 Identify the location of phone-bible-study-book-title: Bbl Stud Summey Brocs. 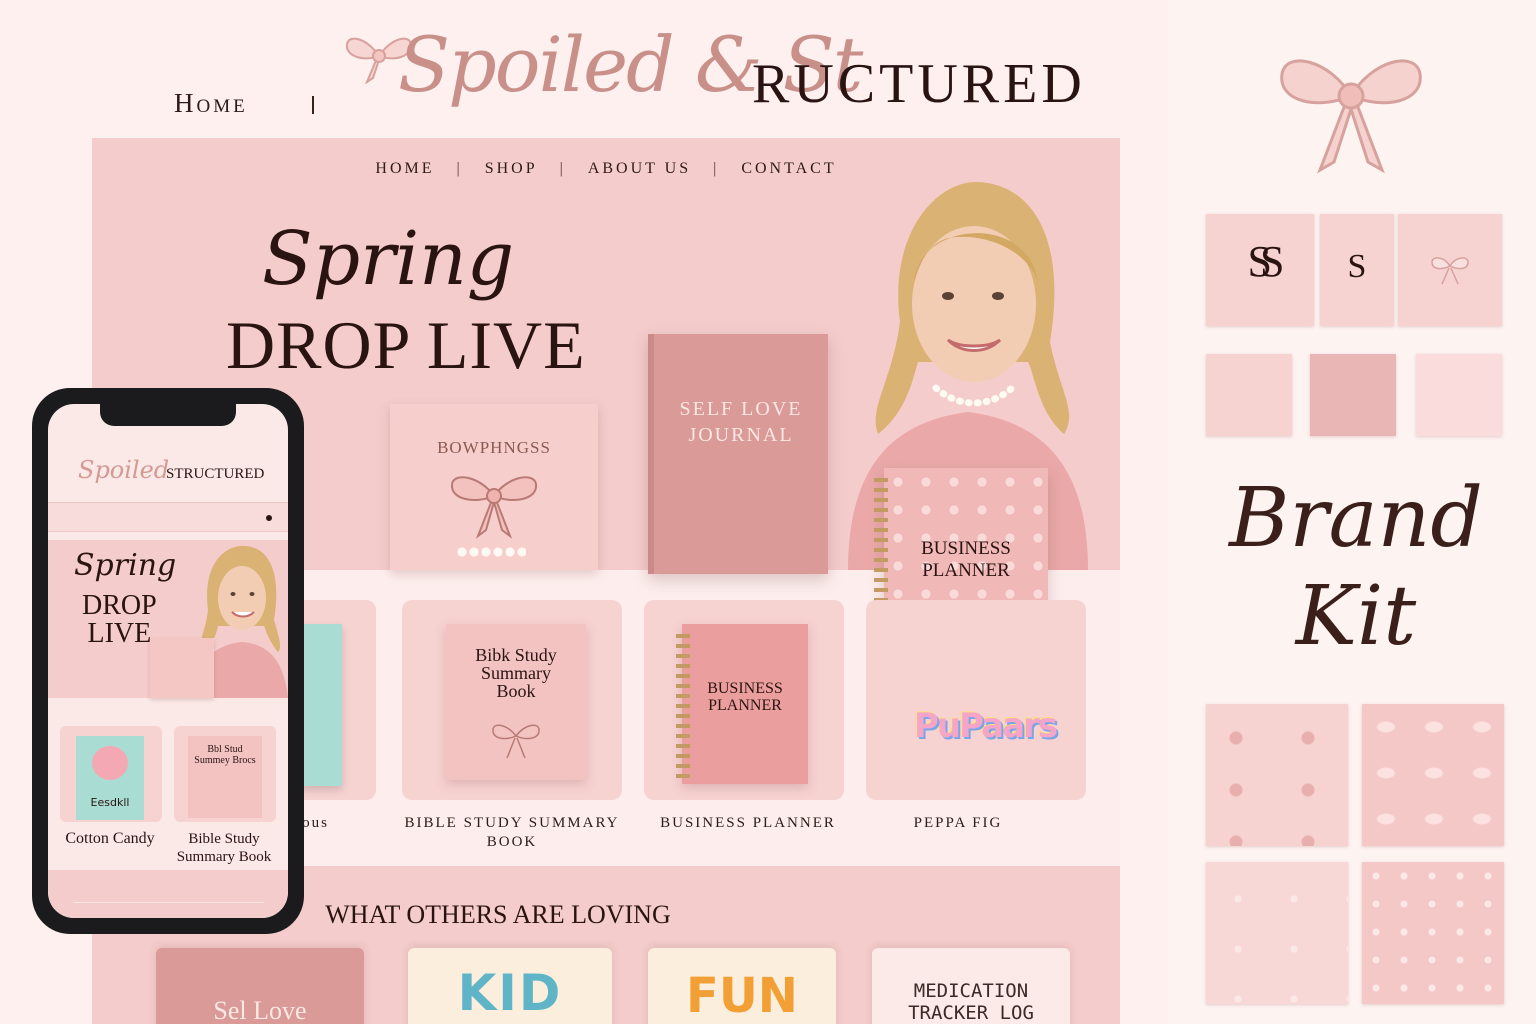
(225, 755).